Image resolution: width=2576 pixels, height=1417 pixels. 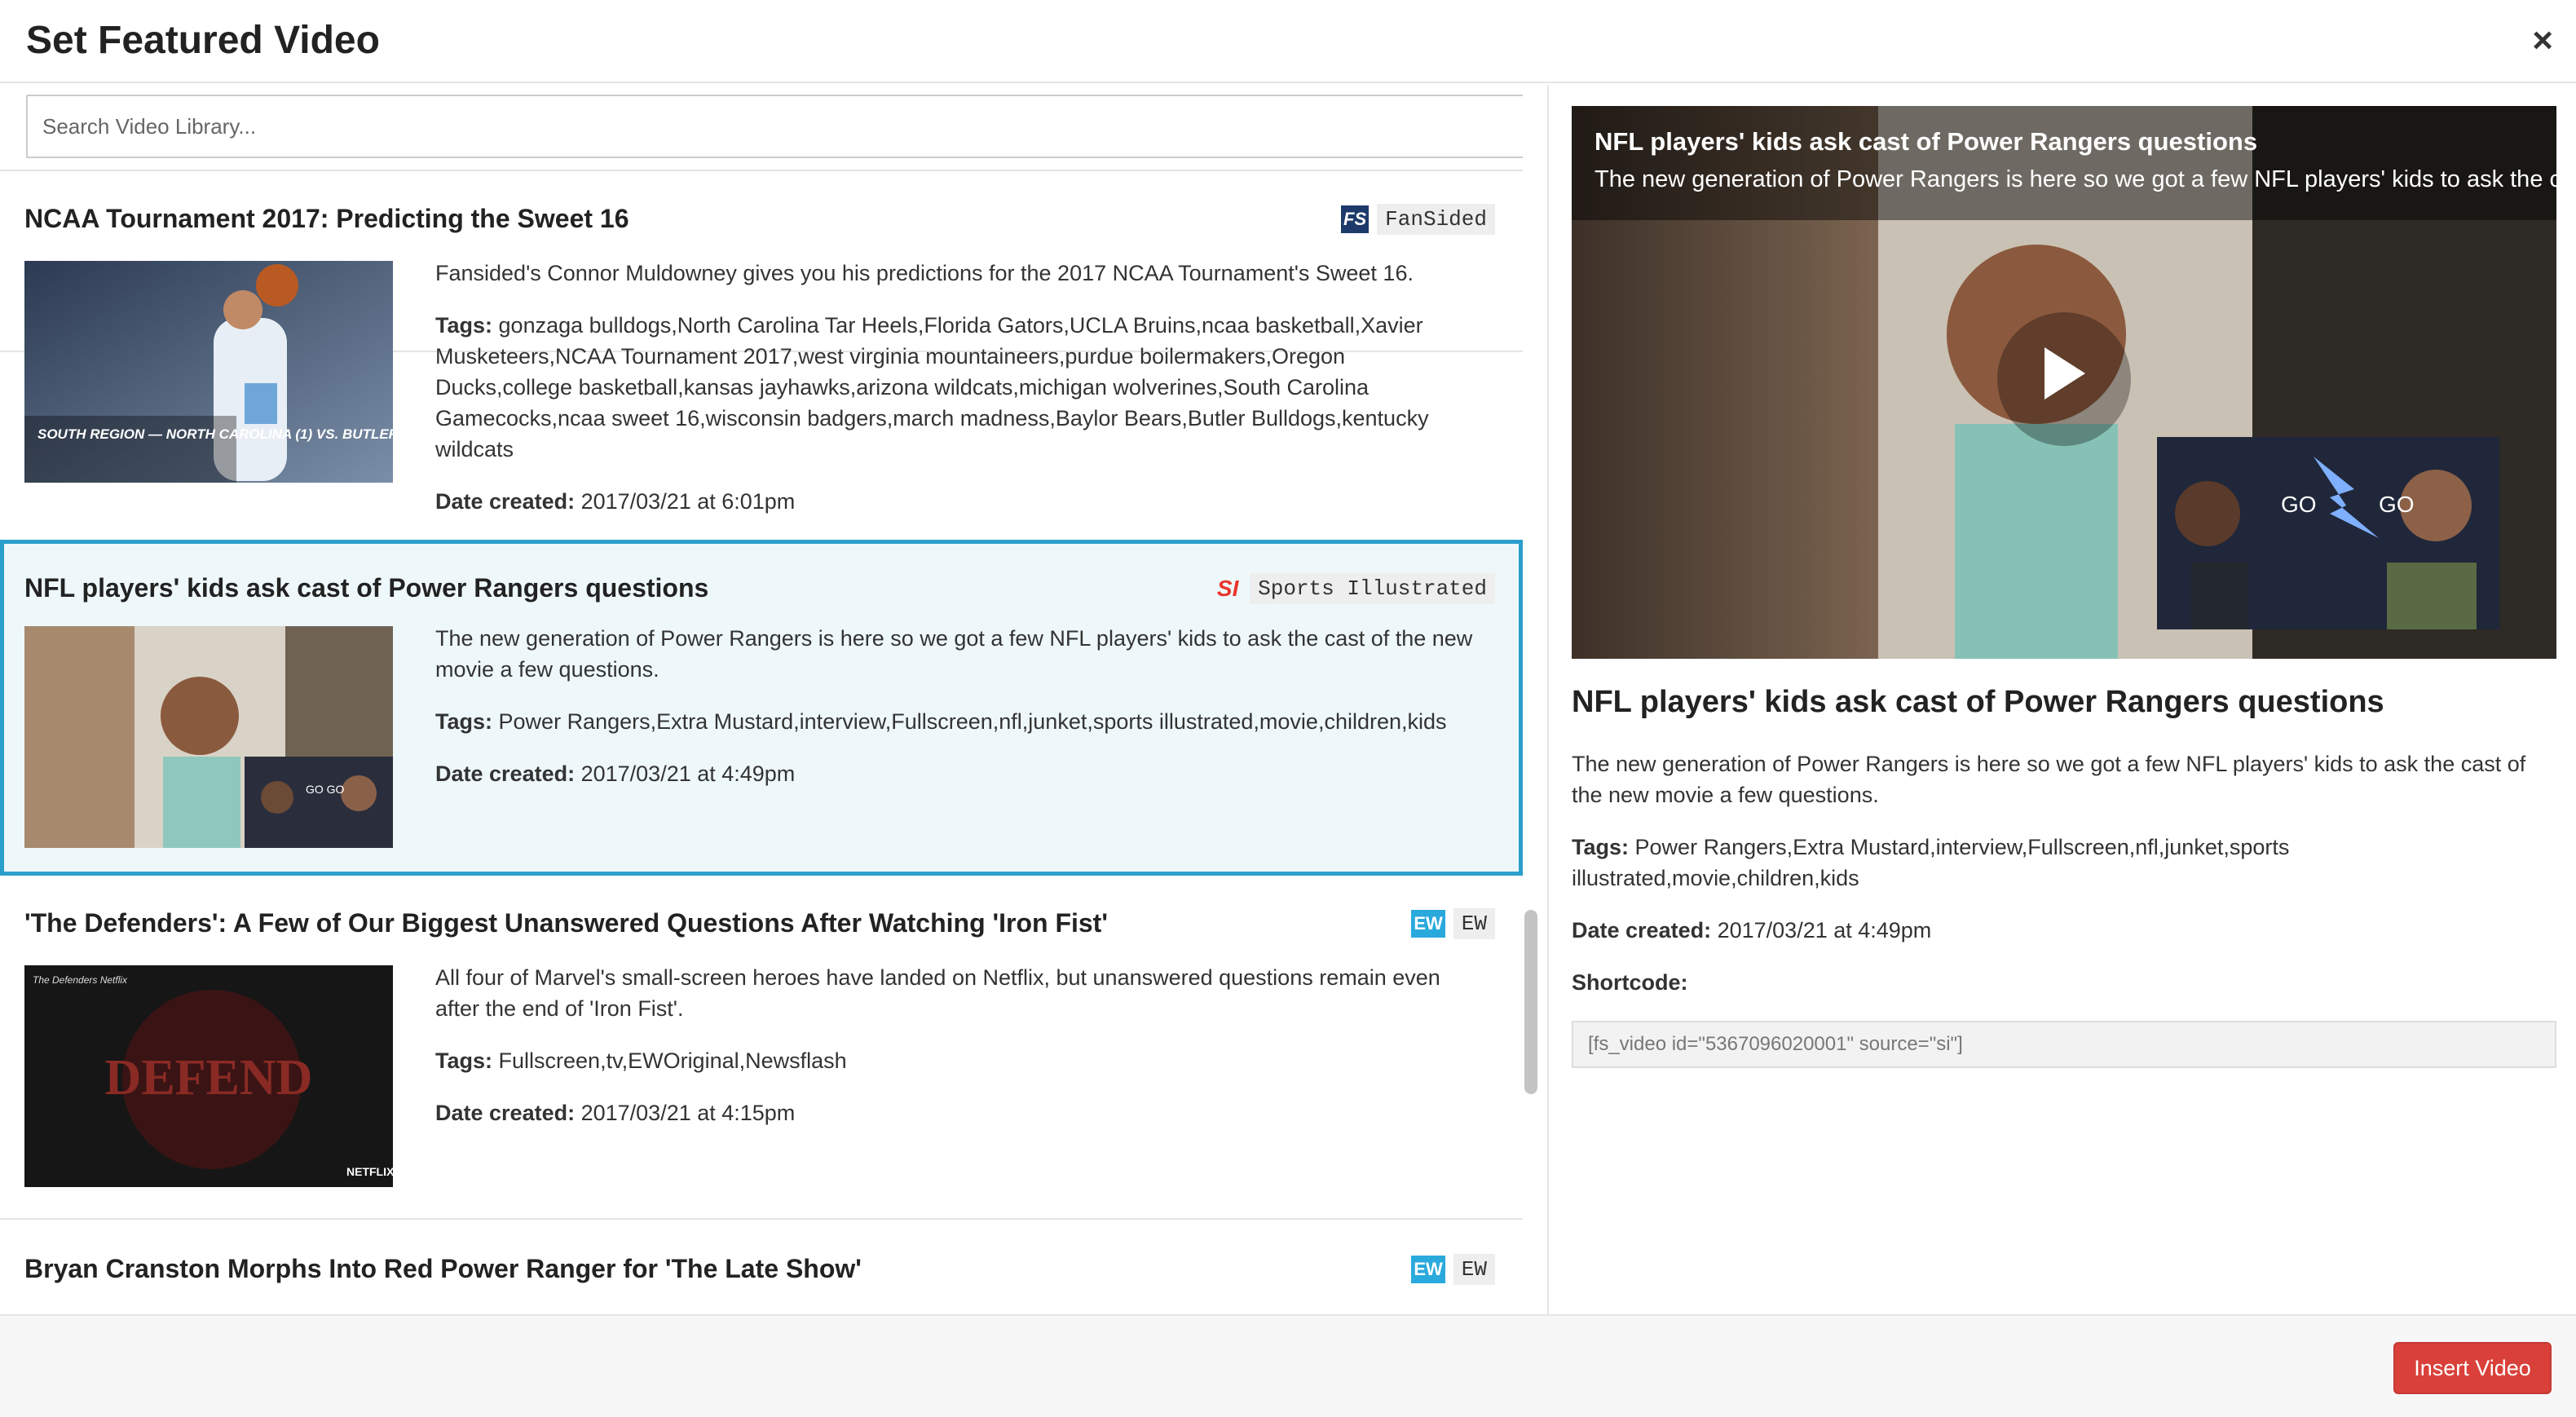 I want to click on source-badge: SI Sports Illustrated, so click(x=1354, y=588).